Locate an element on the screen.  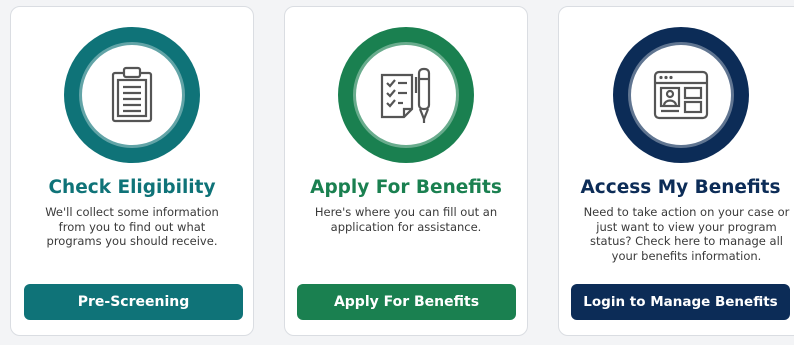
card-title: Access My Benefits is located at coordinates (680, 187).